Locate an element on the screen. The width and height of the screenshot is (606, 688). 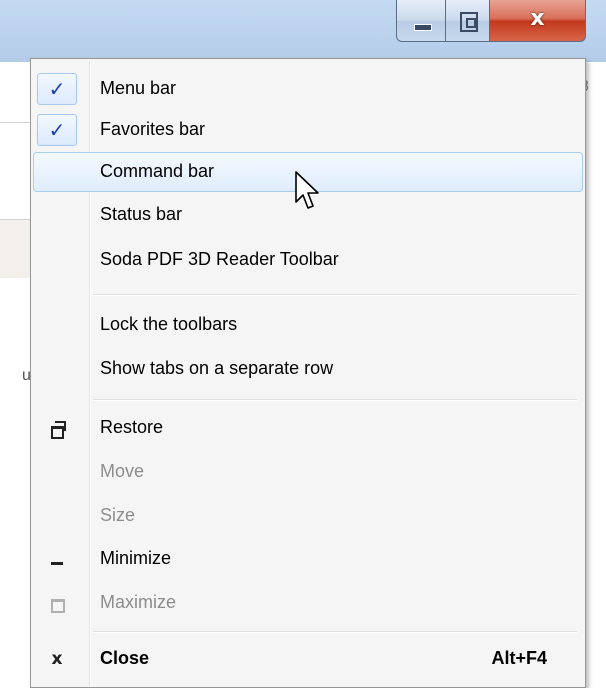
maximize-icon is located at coordinates (57, 603).